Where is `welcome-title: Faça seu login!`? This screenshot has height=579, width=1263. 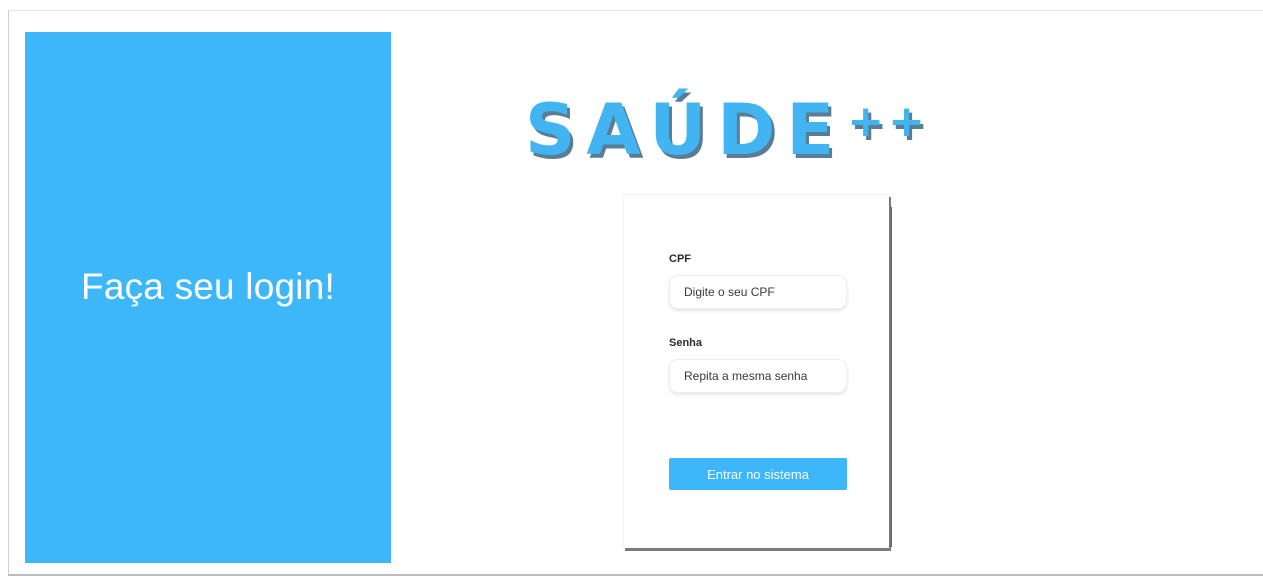
welcome-title: Faça seu login! is located at coordinates (208, 286).